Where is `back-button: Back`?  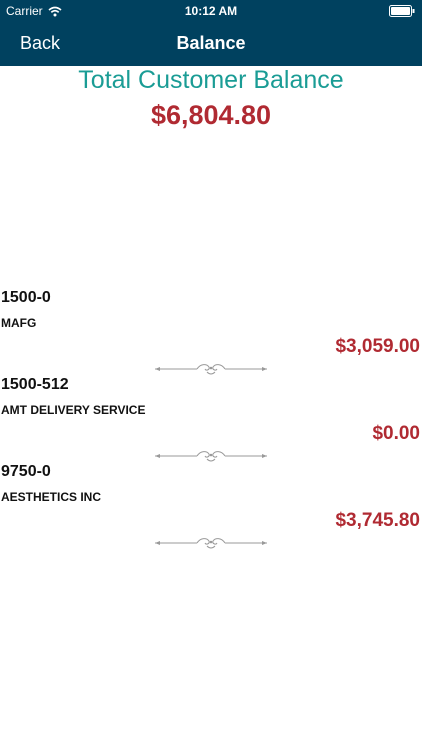
back-button: Back is located at coordinates (40, 43).